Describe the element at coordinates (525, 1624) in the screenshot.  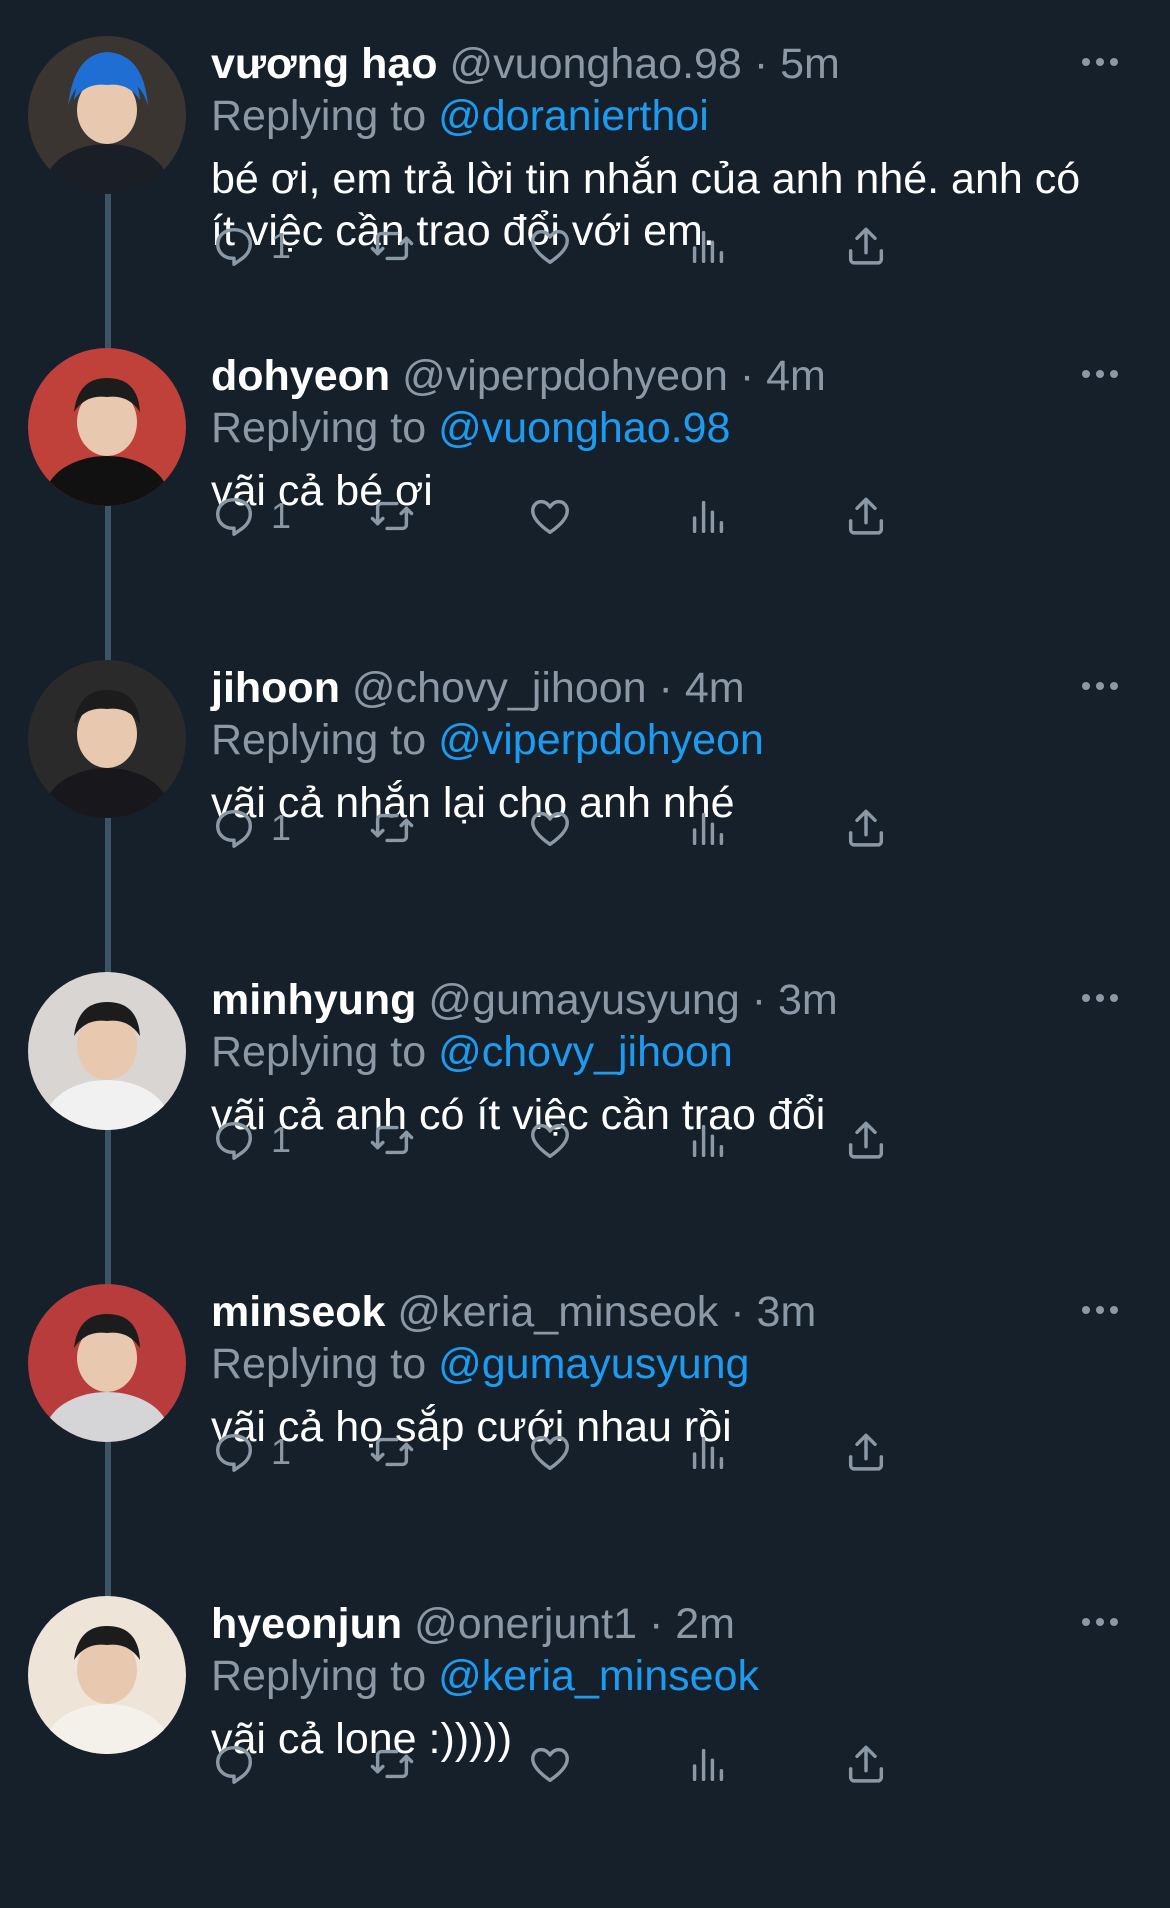
I see `author-handle: @onerjunt1` at that location.